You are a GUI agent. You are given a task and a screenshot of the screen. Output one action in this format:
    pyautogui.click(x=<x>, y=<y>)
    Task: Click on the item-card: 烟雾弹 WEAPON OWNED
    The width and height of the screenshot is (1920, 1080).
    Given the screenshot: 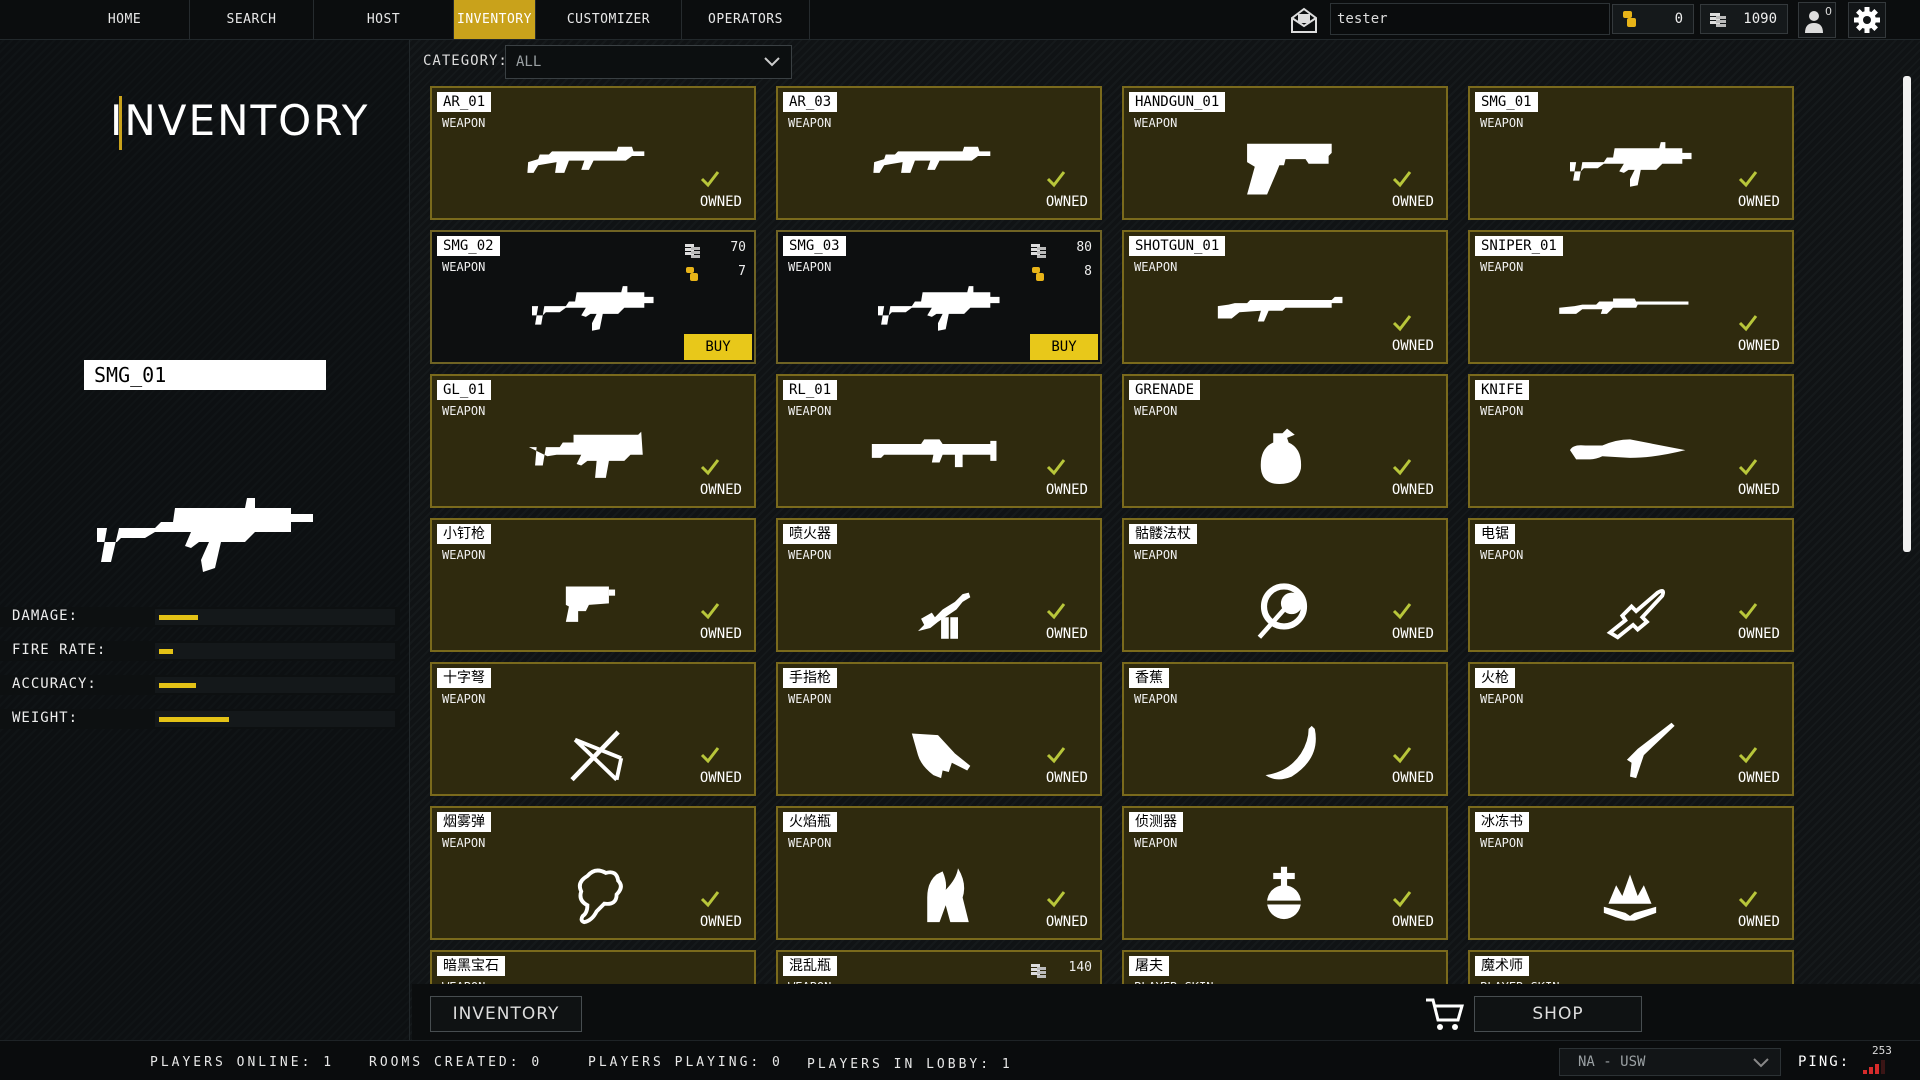 What is the action you would take?
    pyautogui.click(x=593, y=873)
    